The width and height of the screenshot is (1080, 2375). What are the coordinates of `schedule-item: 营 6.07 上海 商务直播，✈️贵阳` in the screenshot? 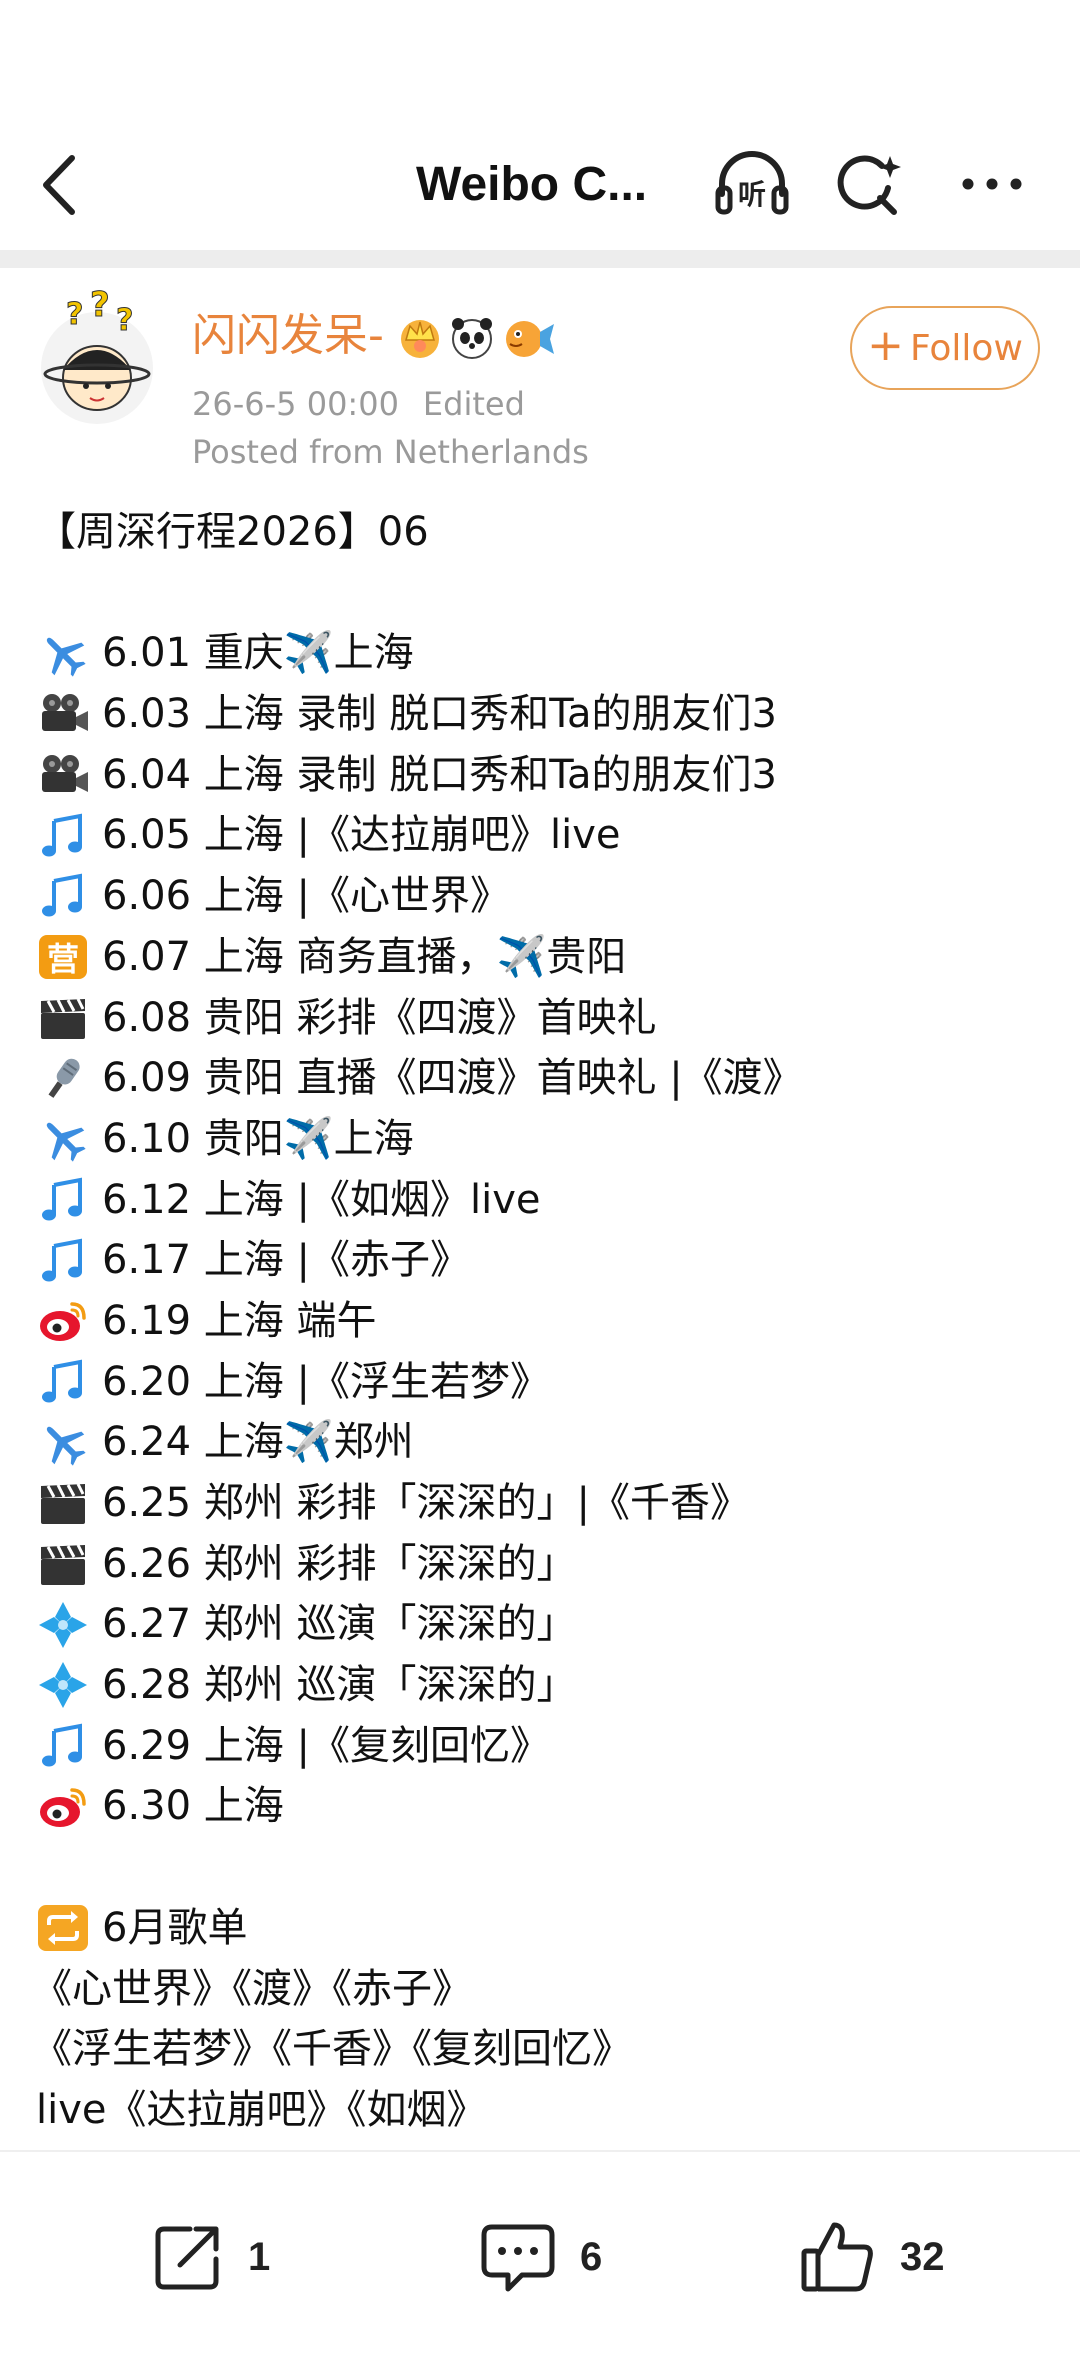 It's located at (541, 957).